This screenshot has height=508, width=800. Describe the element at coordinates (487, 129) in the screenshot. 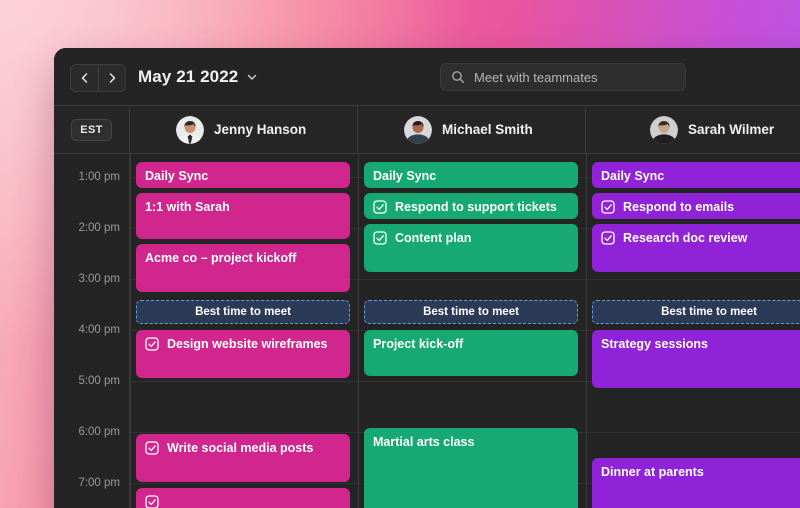

I see `person-name: Michael Smith` at that location.